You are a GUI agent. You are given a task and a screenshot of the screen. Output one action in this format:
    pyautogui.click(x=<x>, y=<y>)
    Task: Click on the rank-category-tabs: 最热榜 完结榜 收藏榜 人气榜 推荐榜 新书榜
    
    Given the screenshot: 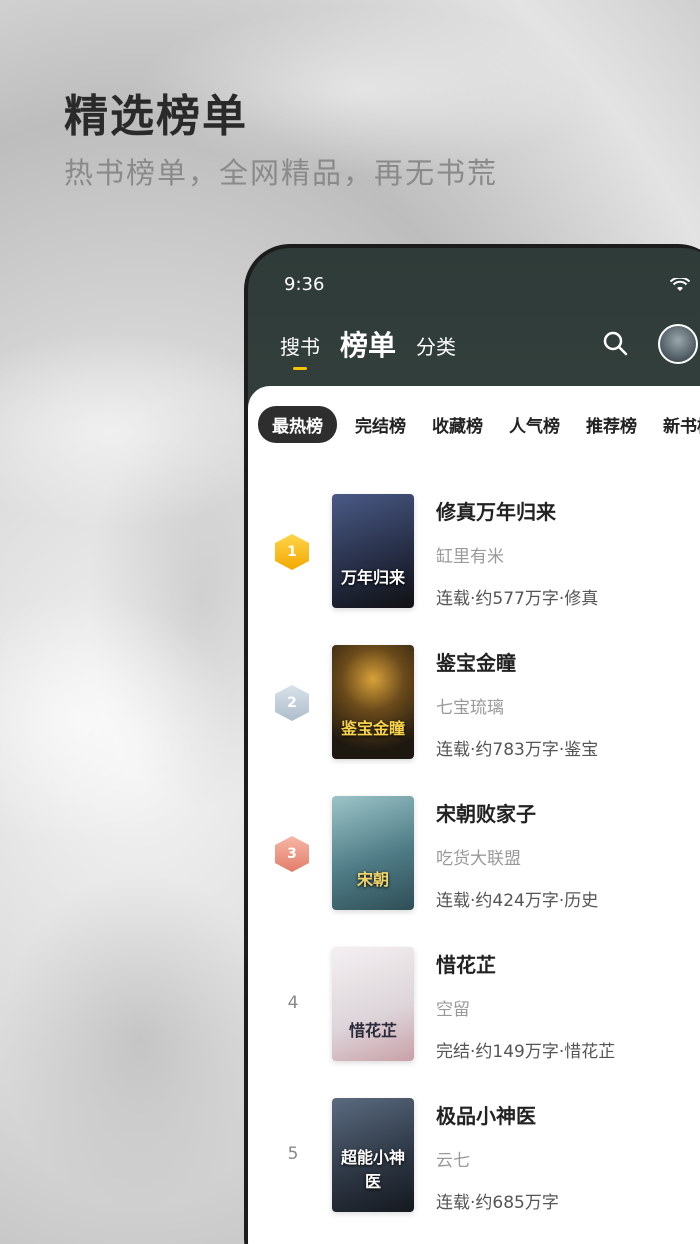 What is the action you would take?
    pyautogui.click(x=479, y=424)
    